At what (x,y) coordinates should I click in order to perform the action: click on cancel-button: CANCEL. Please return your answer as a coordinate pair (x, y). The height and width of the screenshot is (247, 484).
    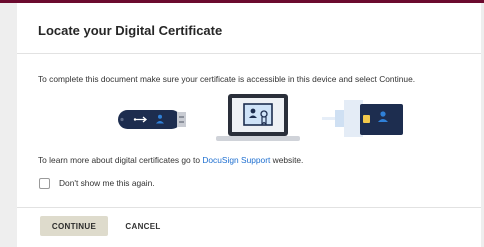
    Looking at the image, I should click on (143, 226).